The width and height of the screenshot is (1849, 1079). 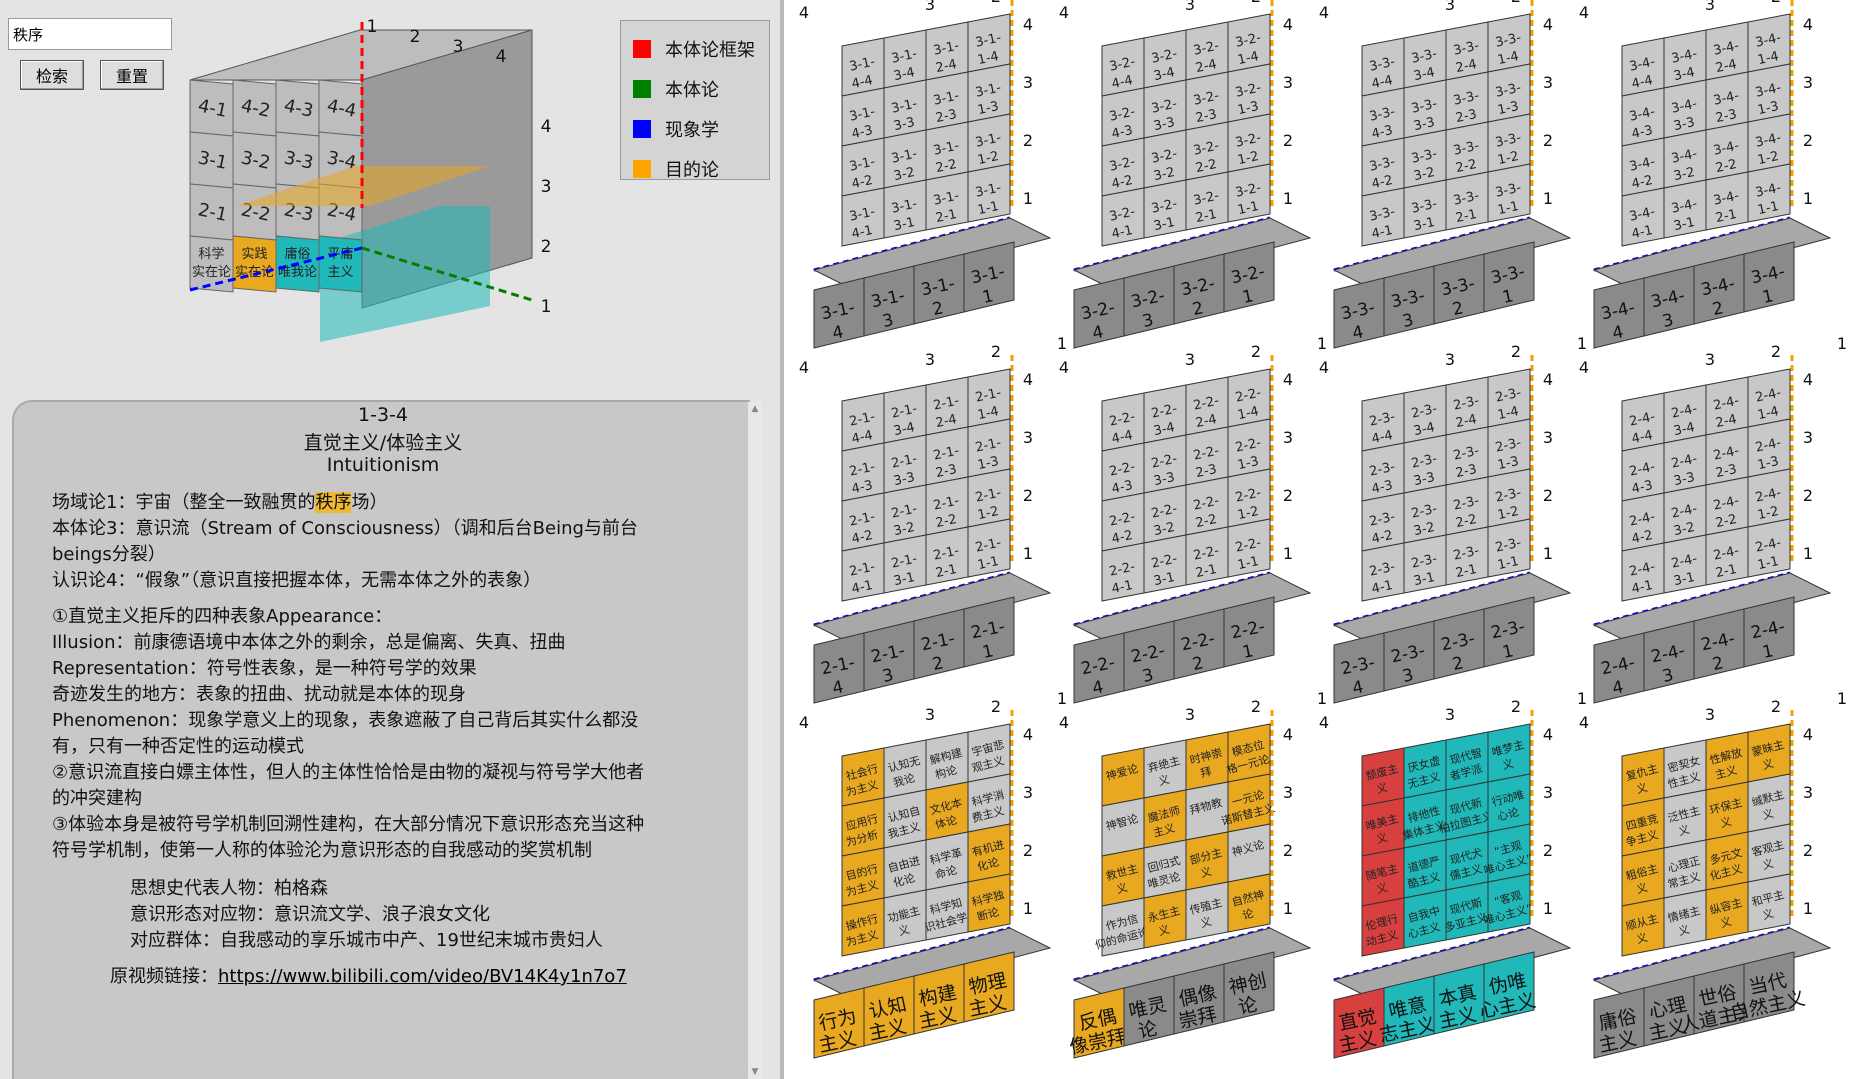 I want to click on detail-p1: ①直觉主义拒斥的四种表象Appearance：, so click(x=222, y=616).